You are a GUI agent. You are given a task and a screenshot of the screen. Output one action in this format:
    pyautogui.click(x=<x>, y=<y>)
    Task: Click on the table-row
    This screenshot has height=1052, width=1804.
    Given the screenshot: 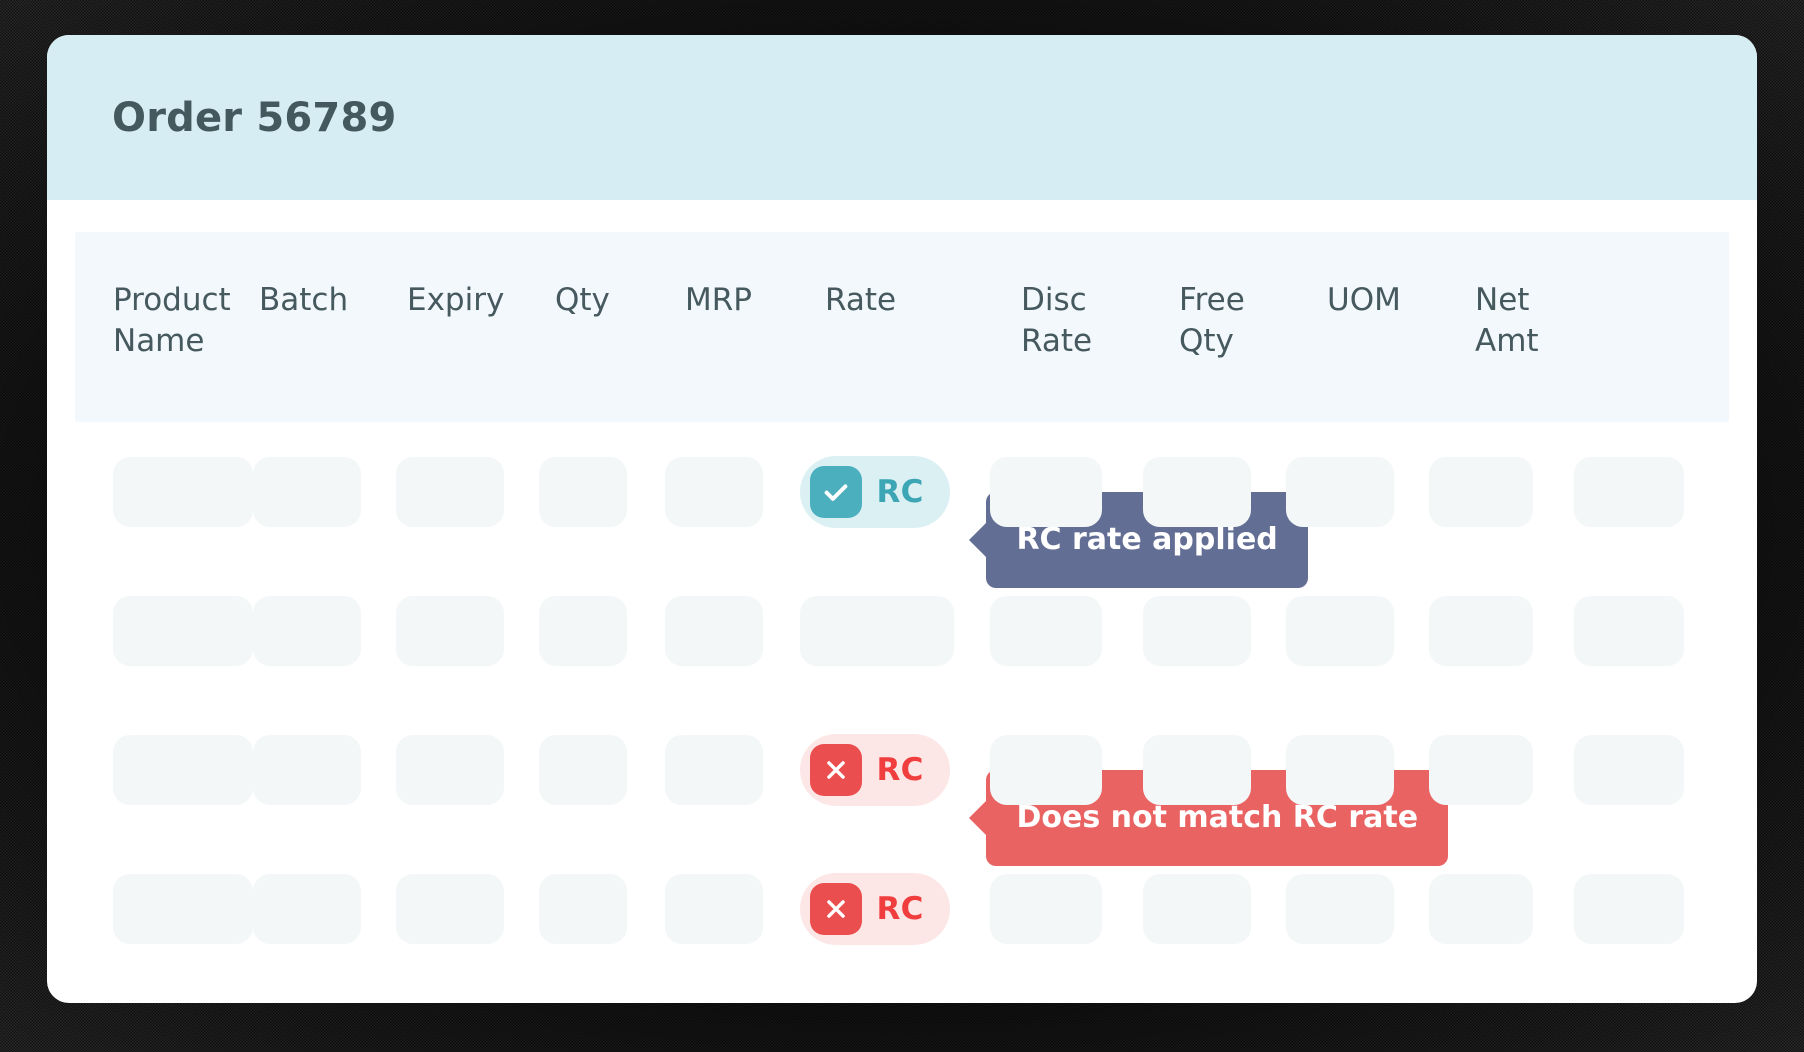 What is the action you would take?
    pyautogui.click(x=902, y=630)
    